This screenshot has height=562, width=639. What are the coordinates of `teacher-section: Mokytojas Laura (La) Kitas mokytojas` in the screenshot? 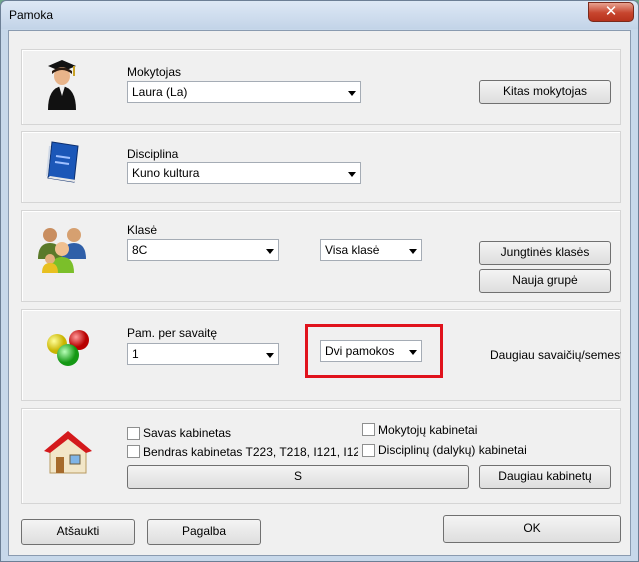 It's located at (321, 87).